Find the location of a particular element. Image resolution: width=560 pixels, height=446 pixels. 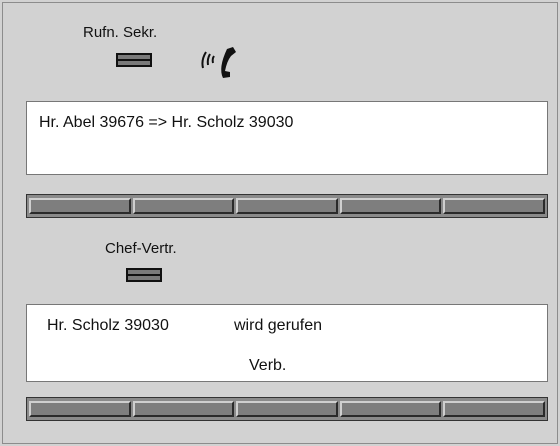

ringing-handset-icon is located at coordinates (218, 62).